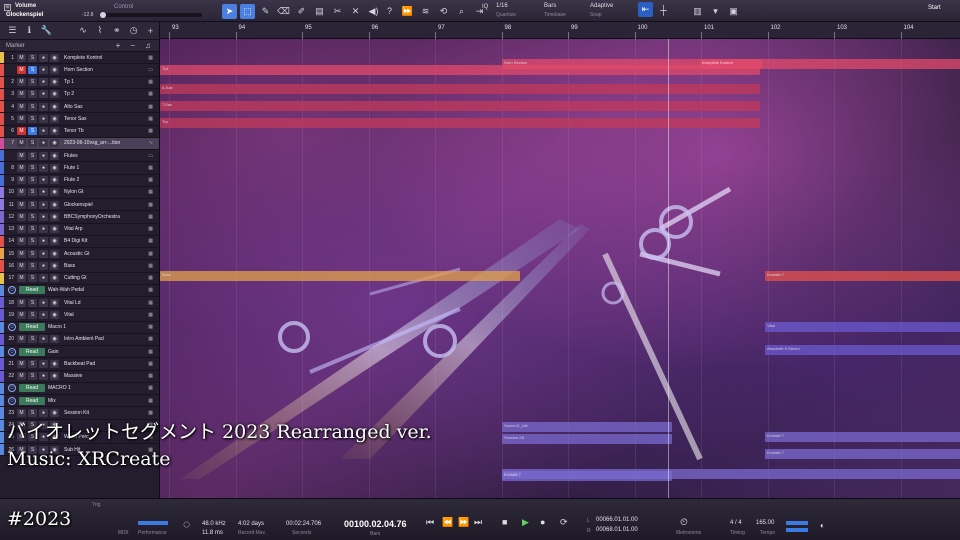 The height and width of the screenshot is (540, 960). What do you see at coordinates (148, 45) in the screenshot?
I see `marker-note-icon: ♫` at bounding box center [148, 45].